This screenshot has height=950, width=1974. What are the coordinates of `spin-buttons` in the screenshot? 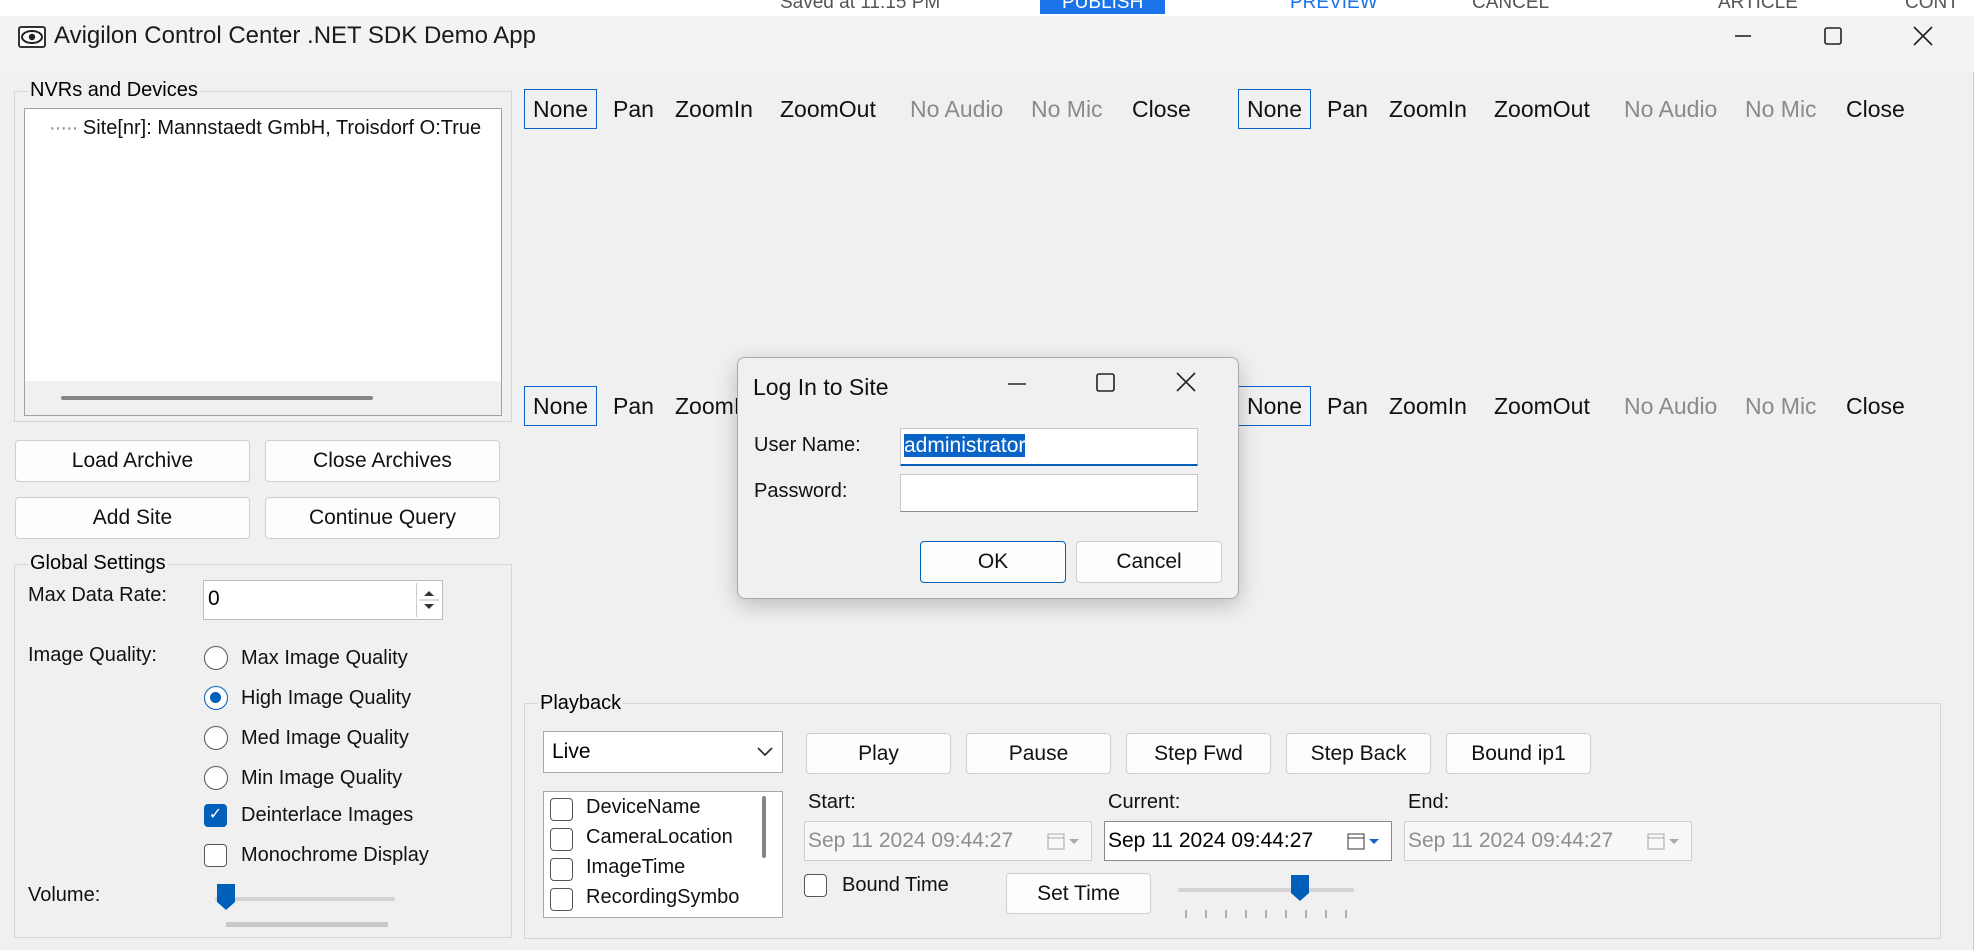 It's located at (428, 600).